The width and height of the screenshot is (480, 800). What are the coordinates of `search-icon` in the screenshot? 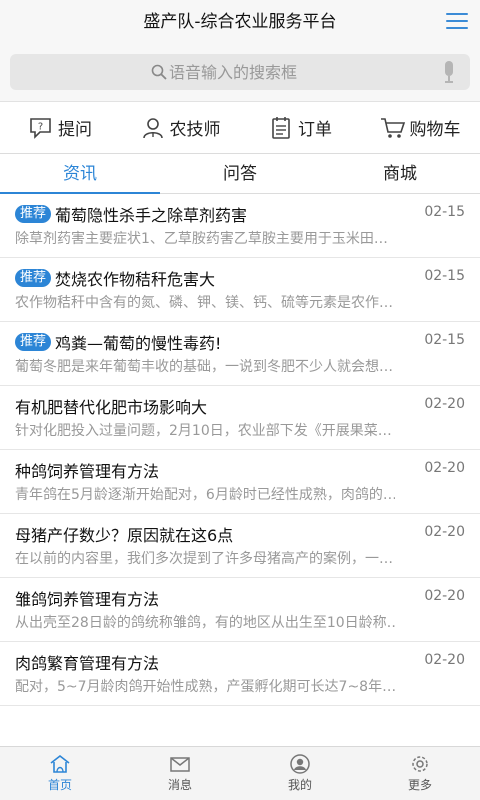 It's located at (159, 72).